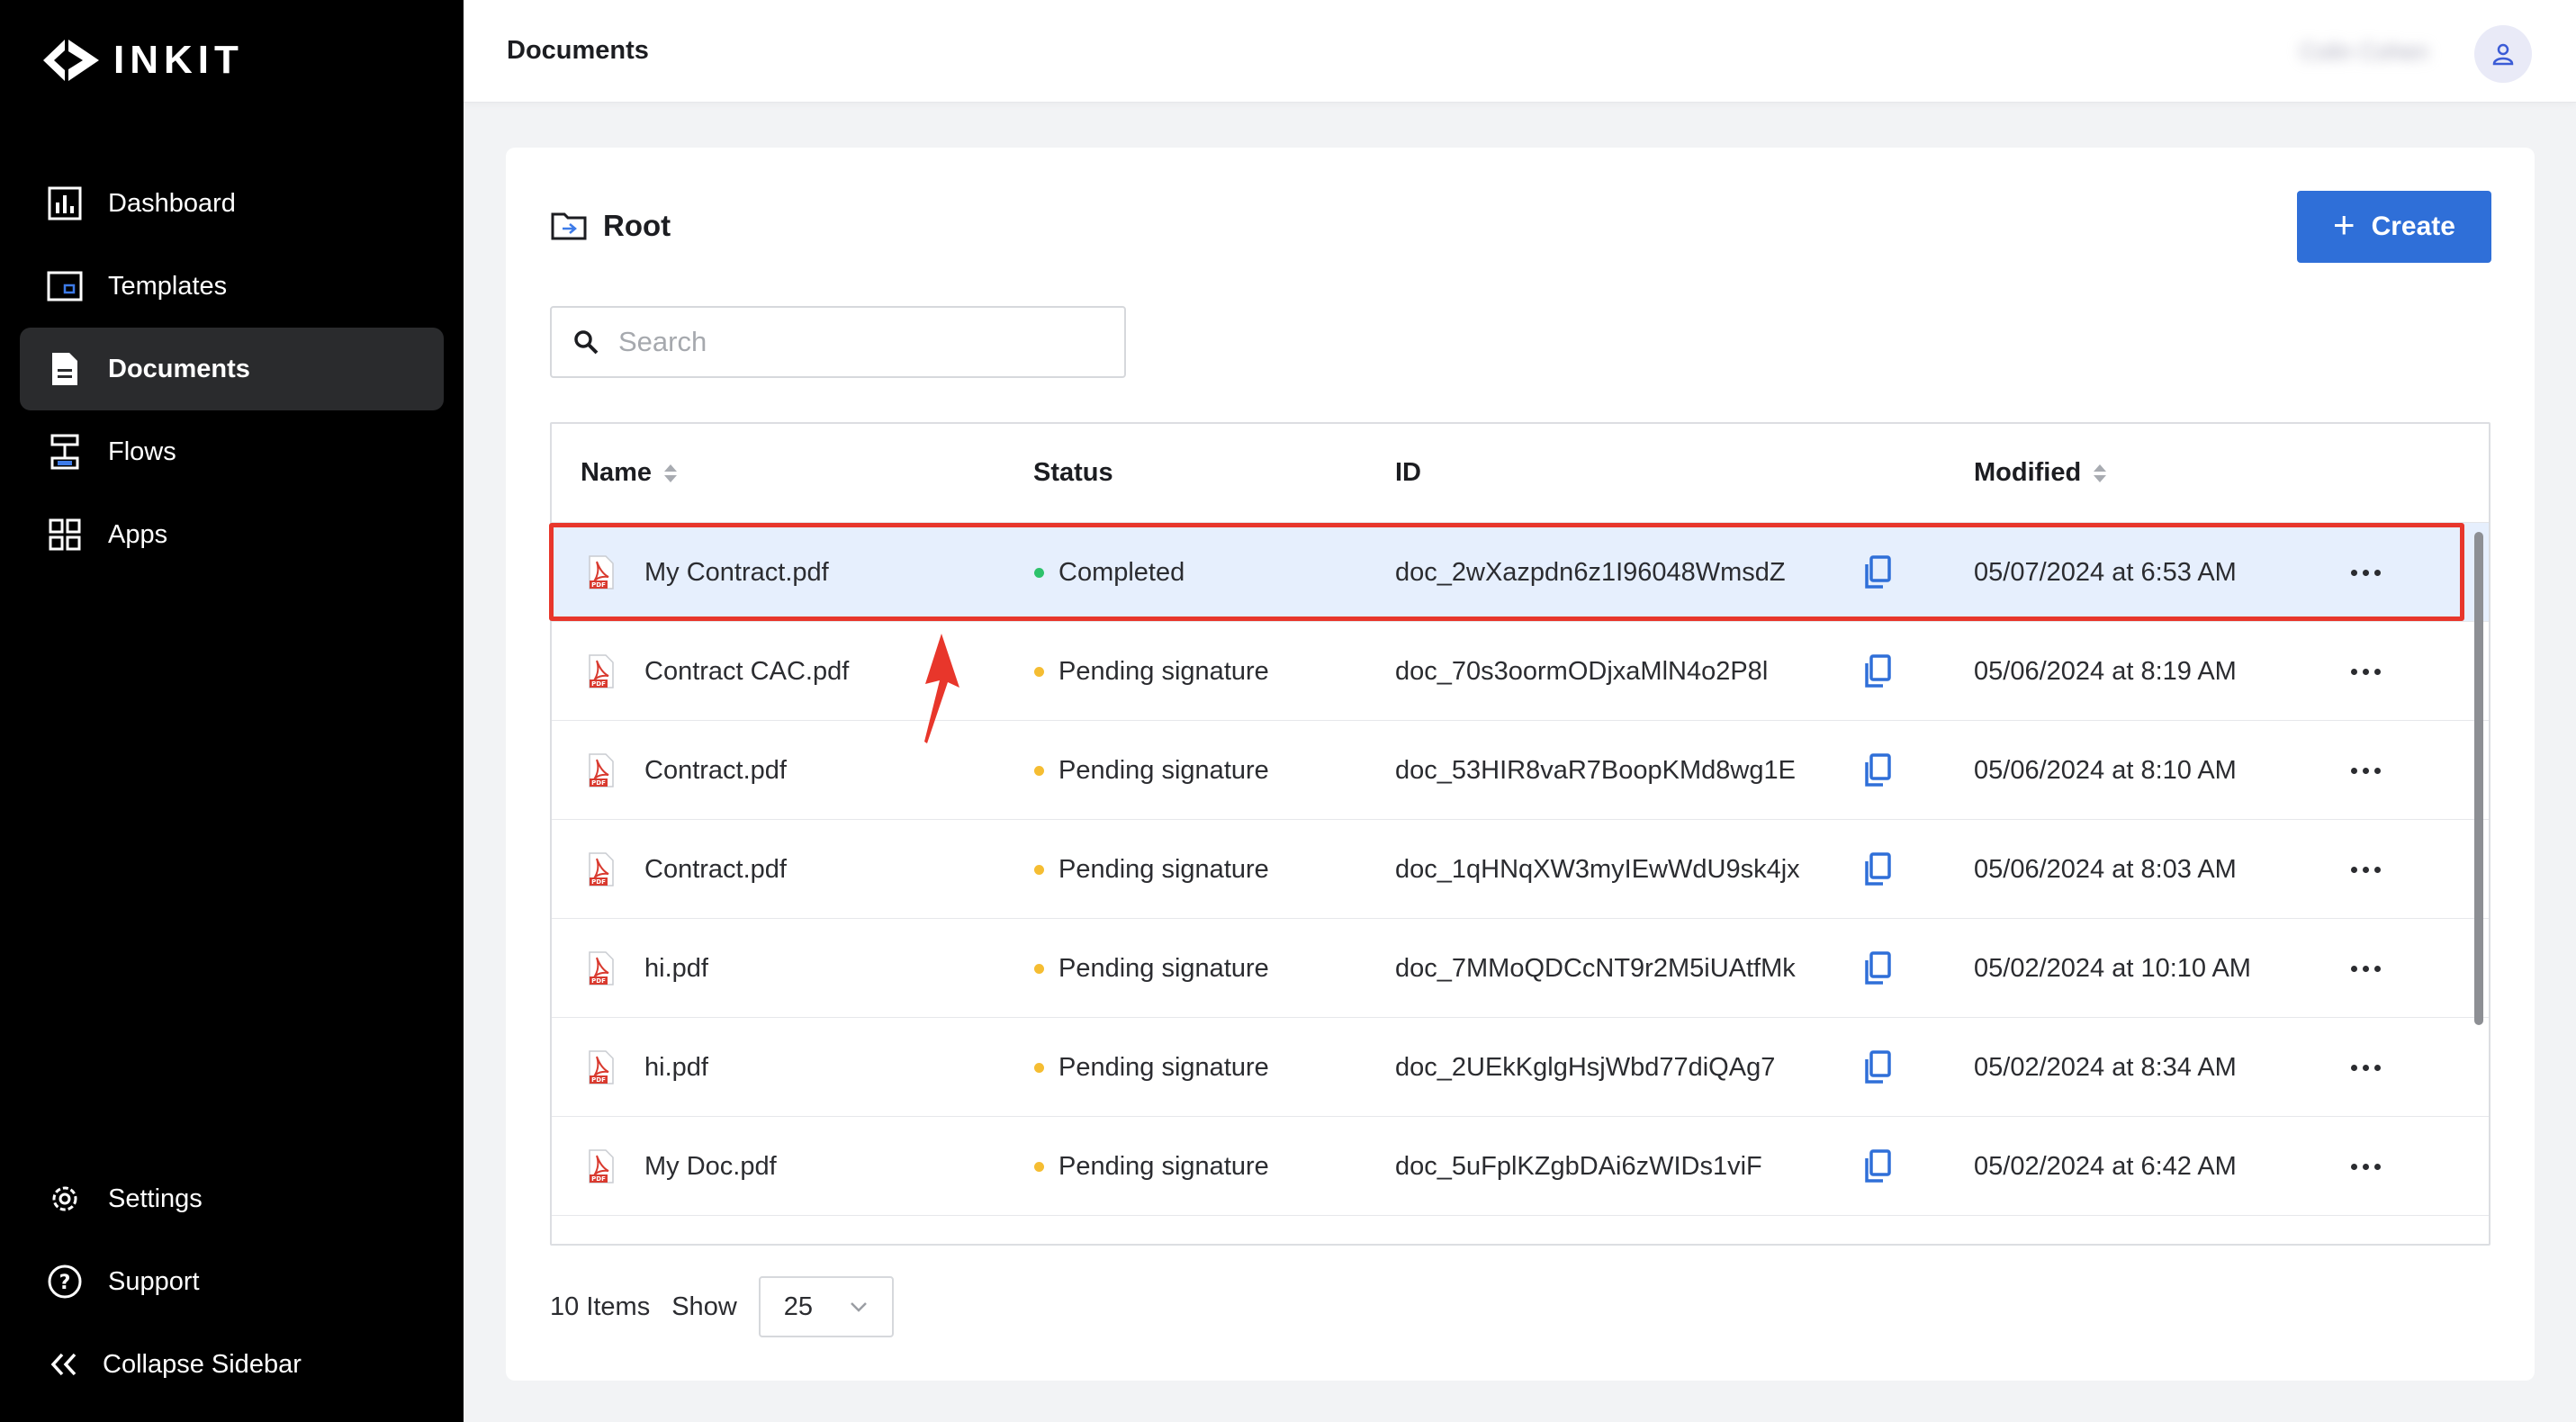  I want to click on user-icon, so click(2503, 54).